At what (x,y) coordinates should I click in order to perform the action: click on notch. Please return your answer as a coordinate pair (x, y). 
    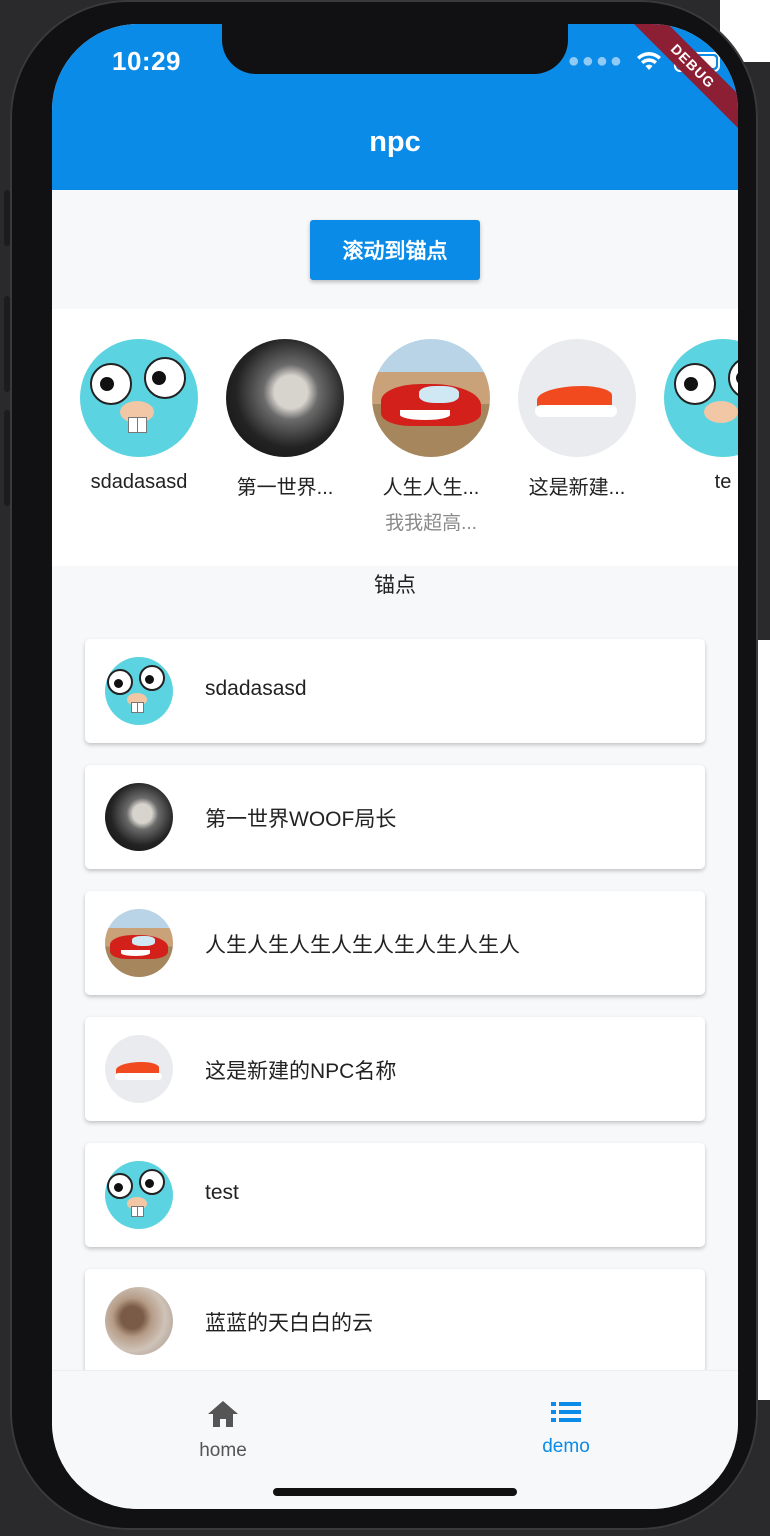
    Looking at the image, I should click on (395, 49).